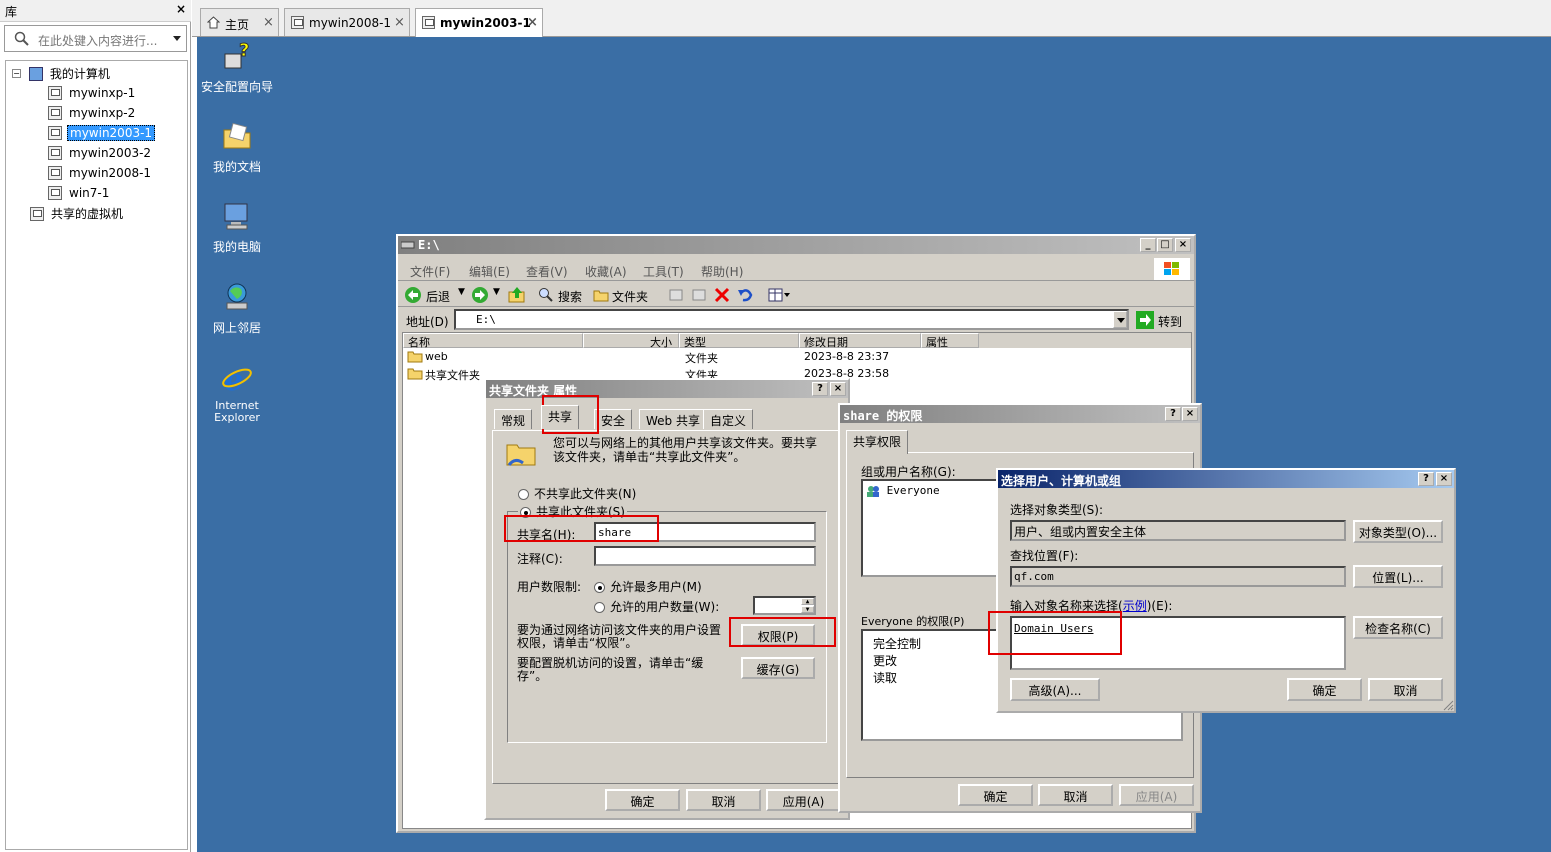 This screenshot has height=852, width=1551. What do you see at coordinates (237, 147) in the screenshot?
I see `desktop-icon-my-documents: 我的文档` at bounding box center [237, 147].